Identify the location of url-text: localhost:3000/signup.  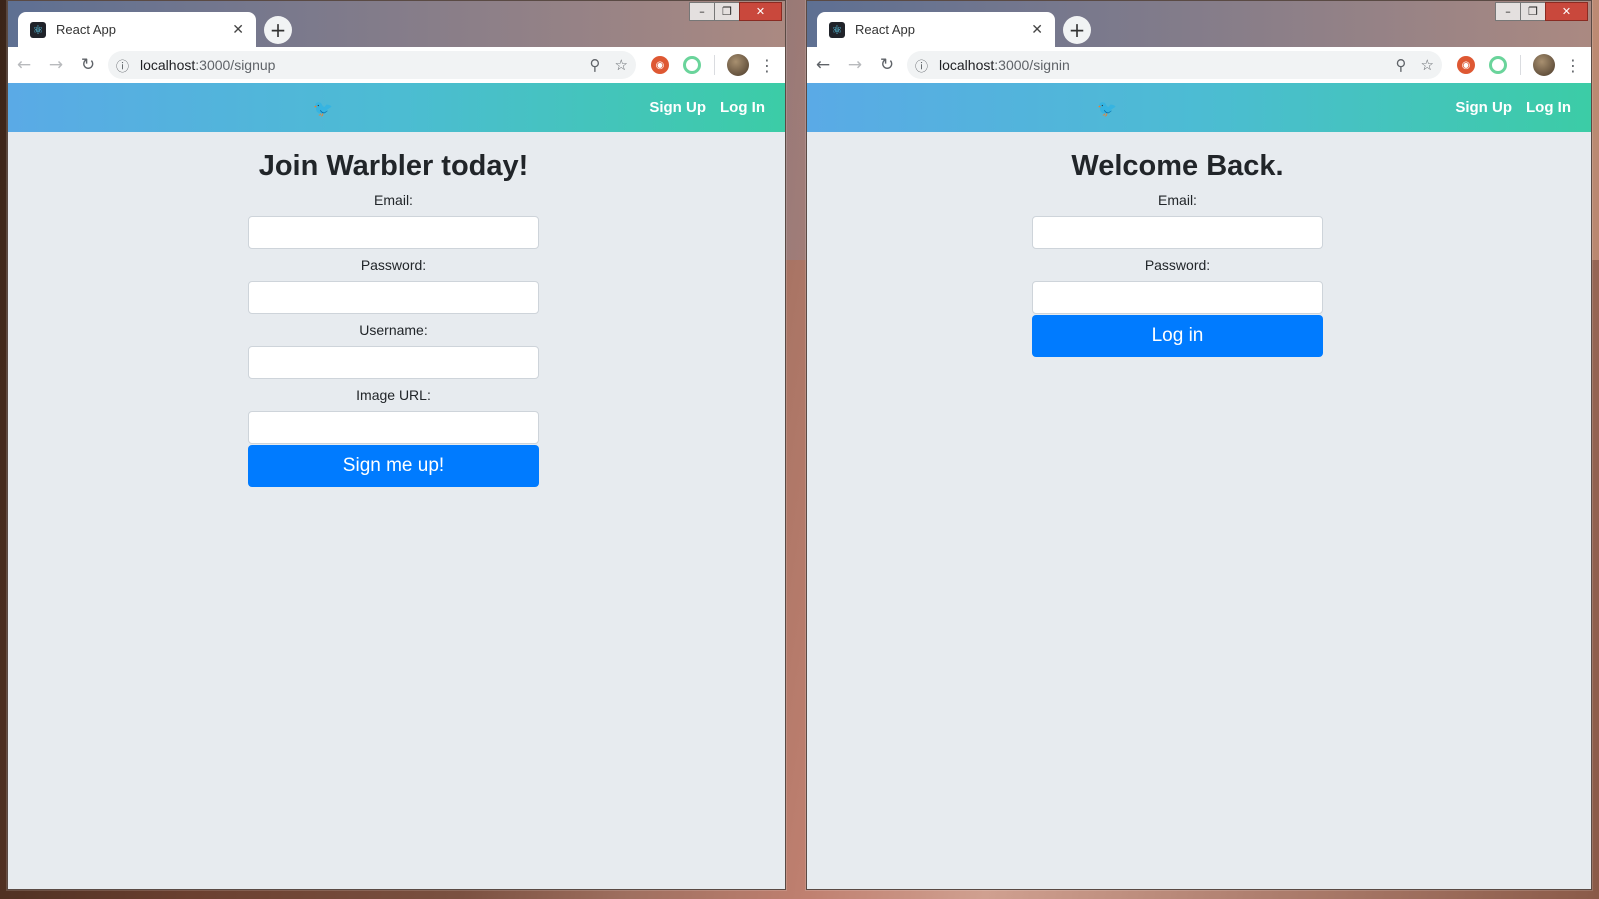
(358, 65).